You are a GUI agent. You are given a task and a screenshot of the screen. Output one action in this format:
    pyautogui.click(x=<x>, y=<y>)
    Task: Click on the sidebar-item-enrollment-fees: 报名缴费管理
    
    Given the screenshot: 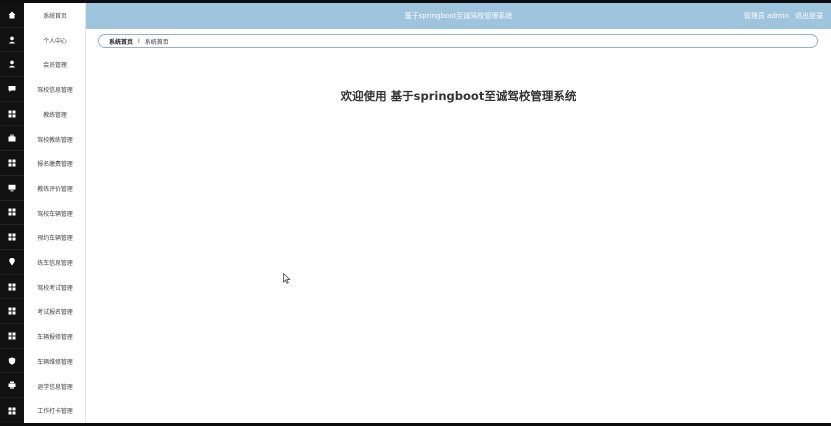 What is the action you would take?
    pyautogui.click(x=55, y=163)
    